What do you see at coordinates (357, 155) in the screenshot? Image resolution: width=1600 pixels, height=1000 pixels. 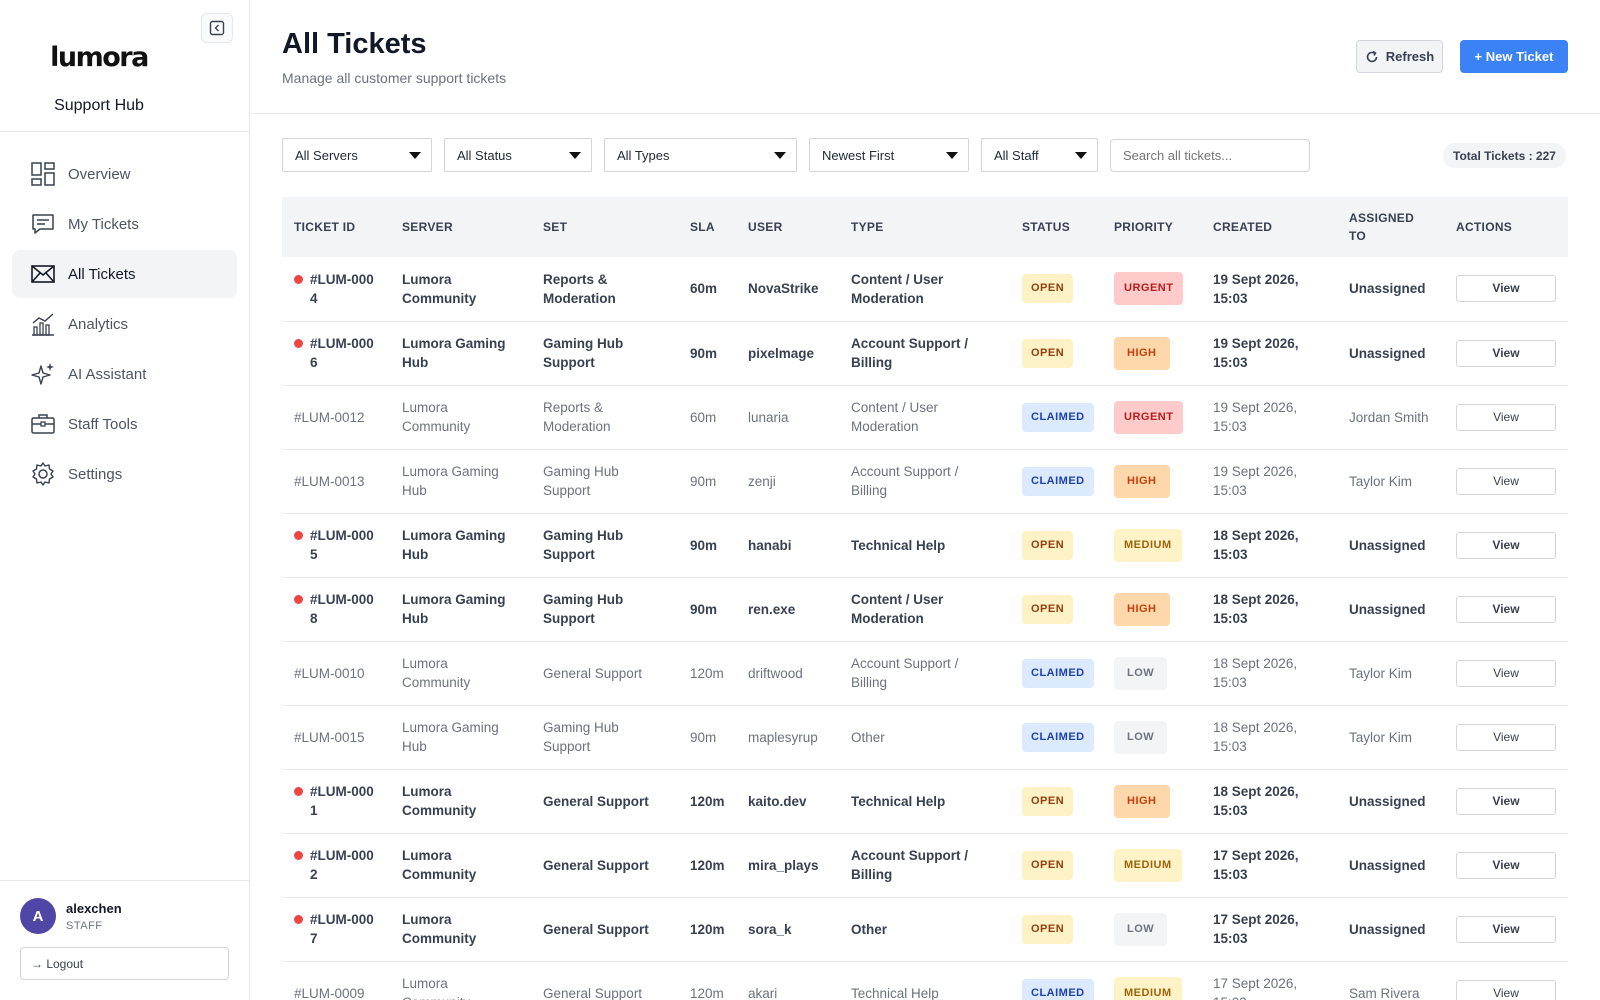 I see `server-filter-select: All Servers` at bounding box center [357, 155].